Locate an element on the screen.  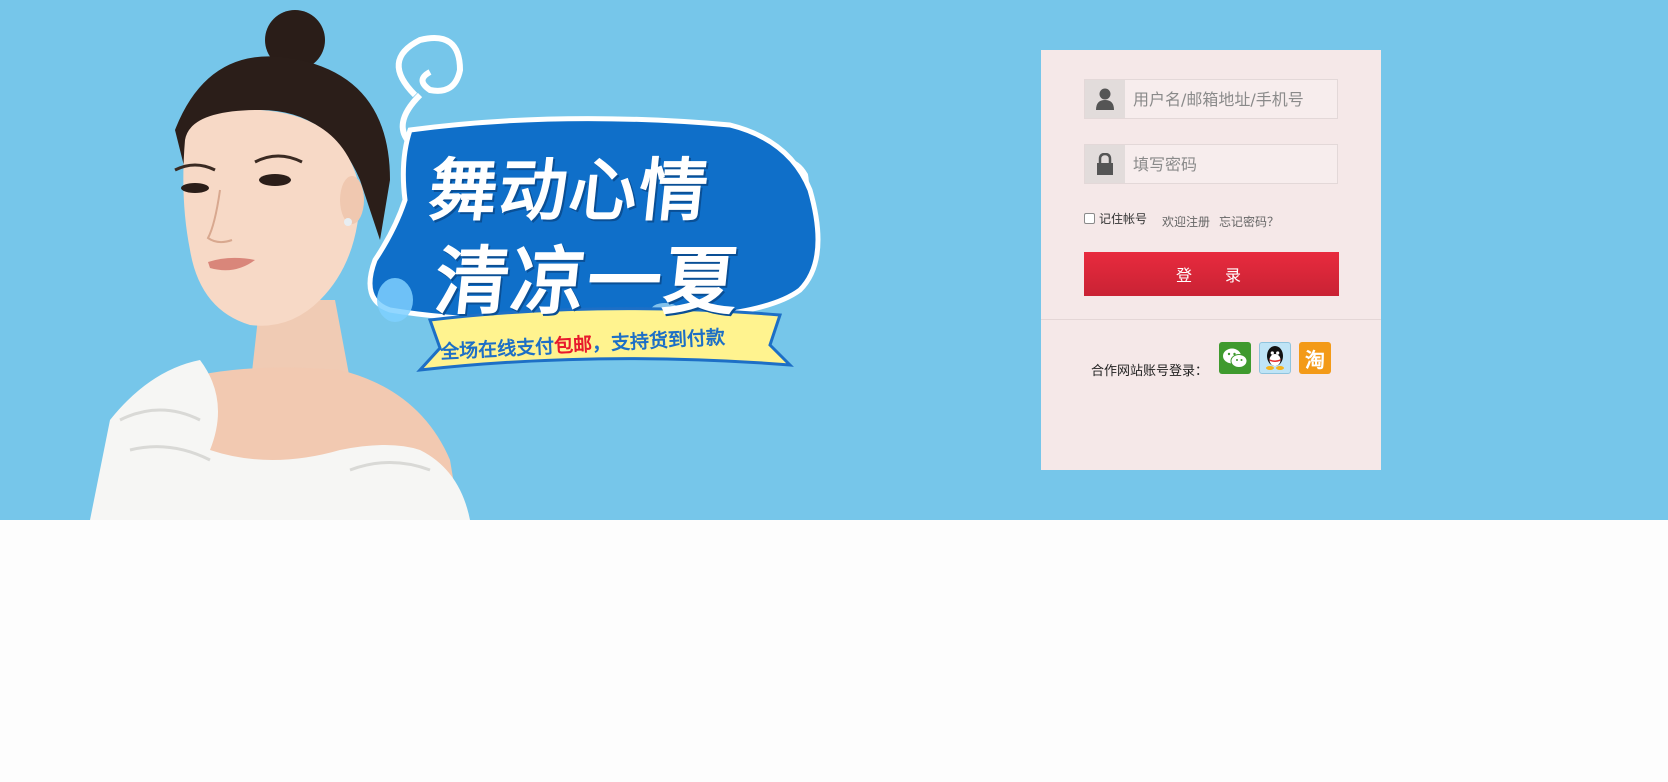
partner-login-label: 合作网站账号登录： is located at coordinates (1150, 371).